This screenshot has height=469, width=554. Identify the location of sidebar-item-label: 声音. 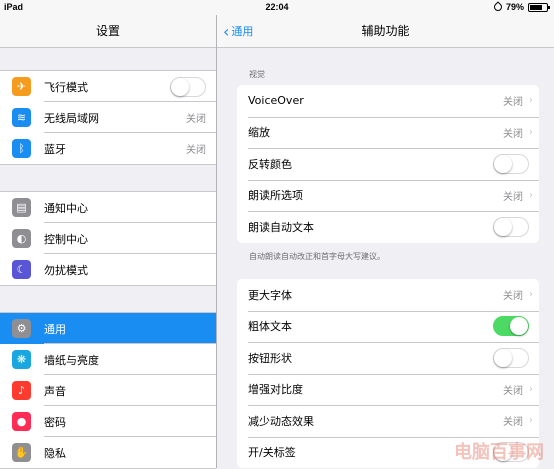
(55, 391).